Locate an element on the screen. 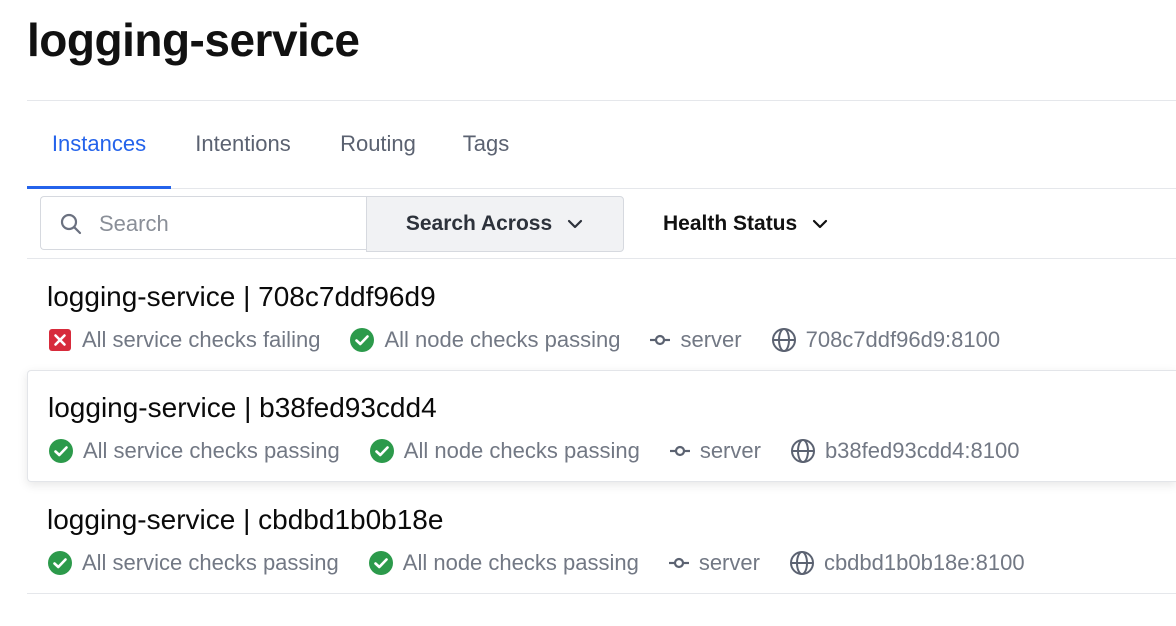  instance-address: cbdbd1b0b18e:8100 is located at coordinates (907, 563).